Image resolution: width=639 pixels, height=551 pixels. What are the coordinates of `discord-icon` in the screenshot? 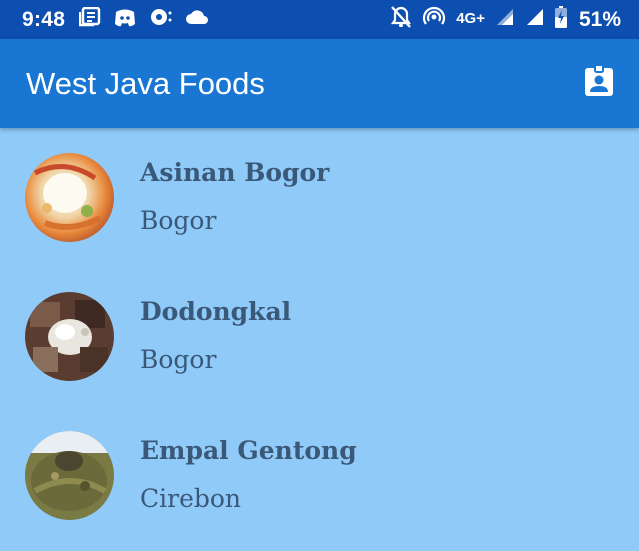 It's located at (125, 19).